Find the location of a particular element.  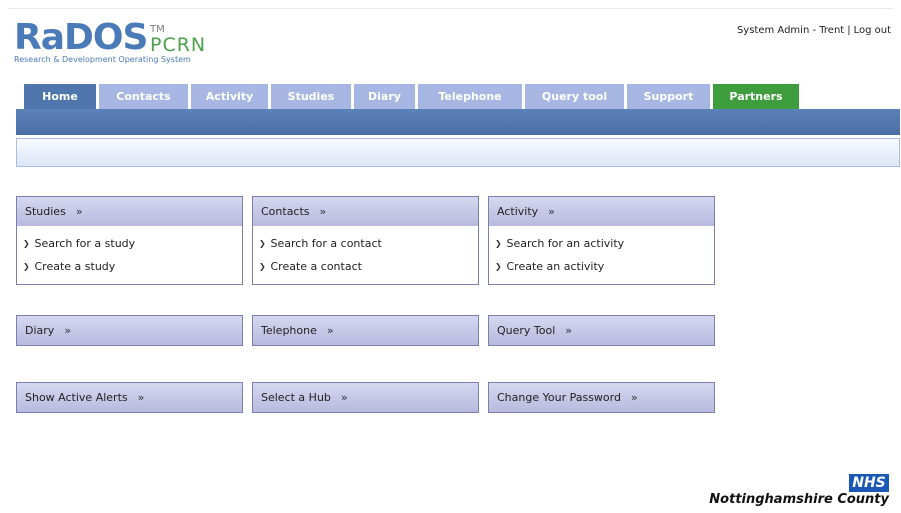

logout-link: Log out is located at coordinates (872, 30).